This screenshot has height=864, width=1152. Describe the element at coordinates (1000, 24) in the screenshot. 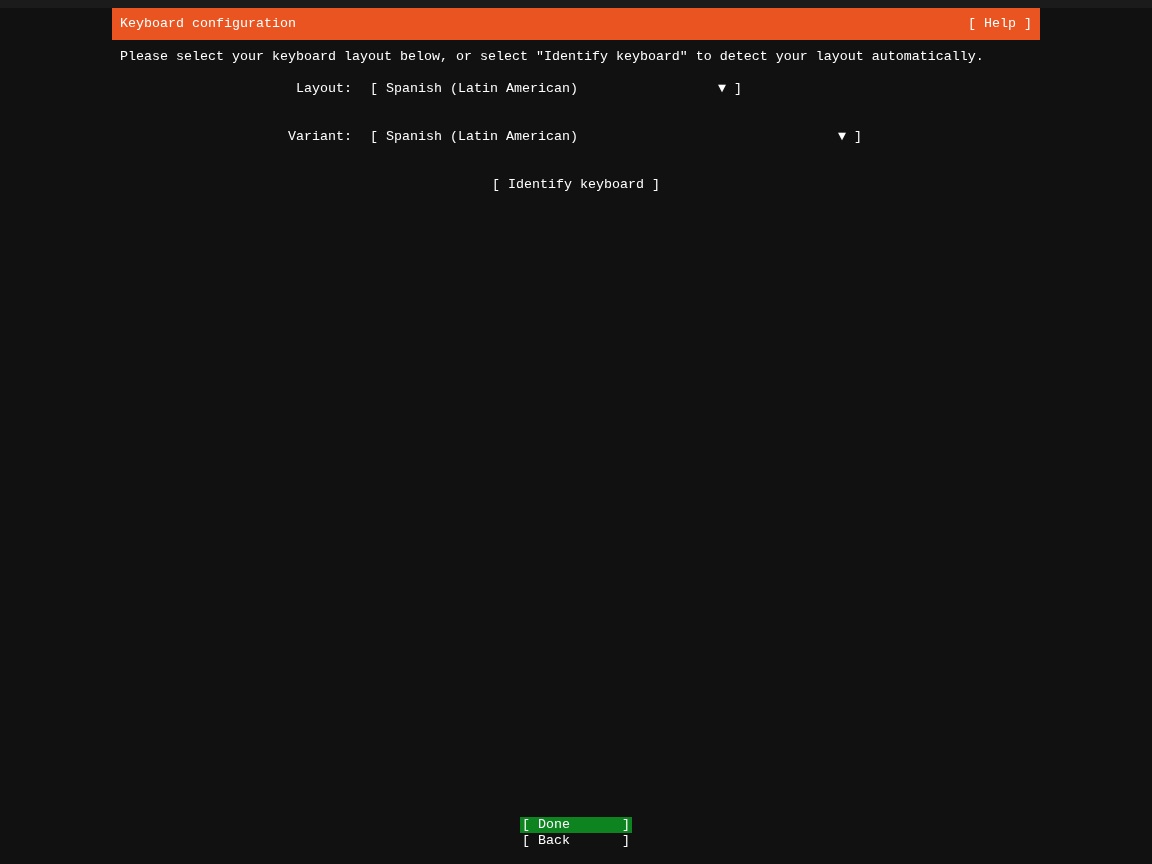

I see `help-button: [ Help ]` at that location.